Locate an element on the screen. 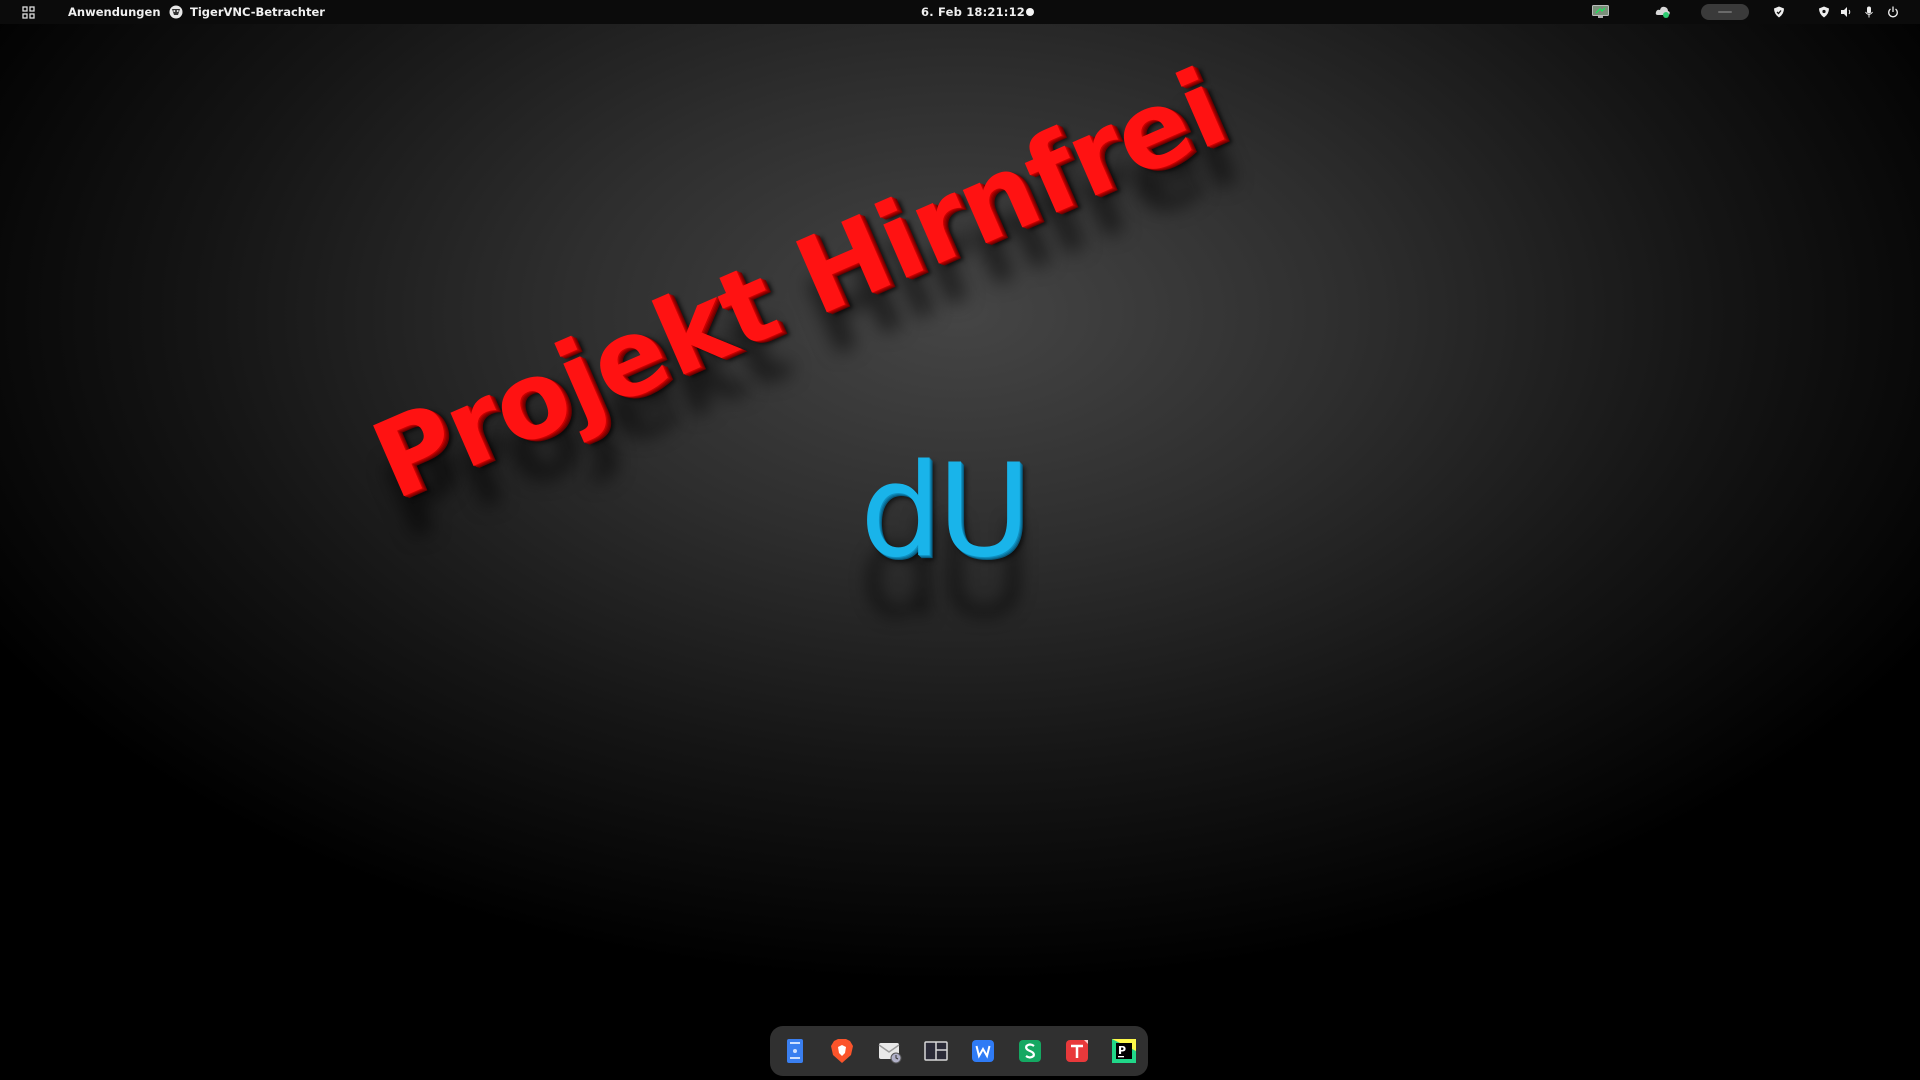 Image resolution: width=1920 pixels, height=1080 pixels. pycharm-icon: P is located at coordinates (1123, 1051).